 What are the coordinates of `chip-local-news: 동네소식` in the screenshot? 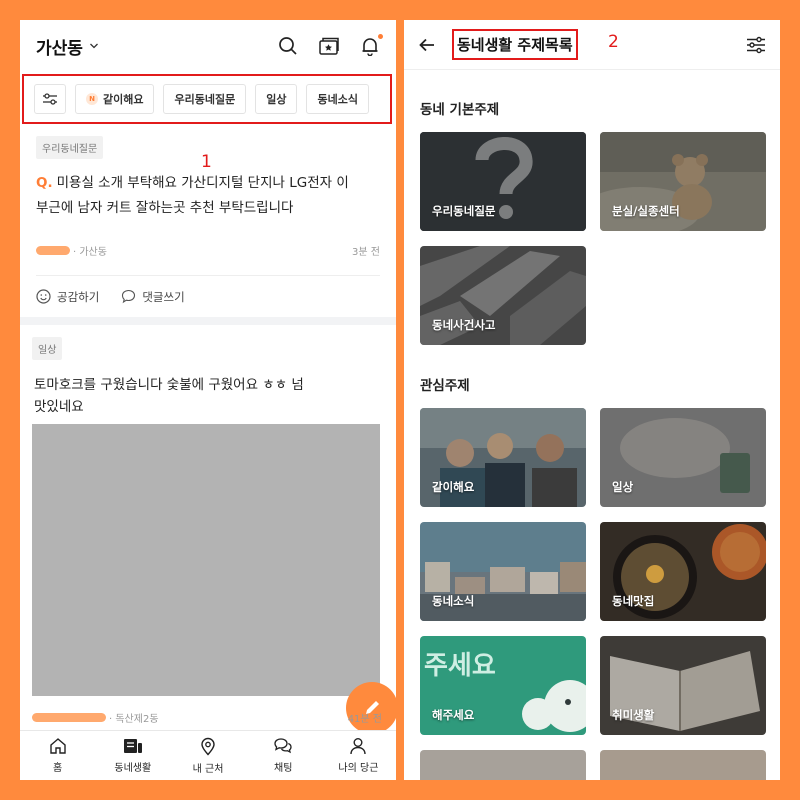 It's located at (337, 99).